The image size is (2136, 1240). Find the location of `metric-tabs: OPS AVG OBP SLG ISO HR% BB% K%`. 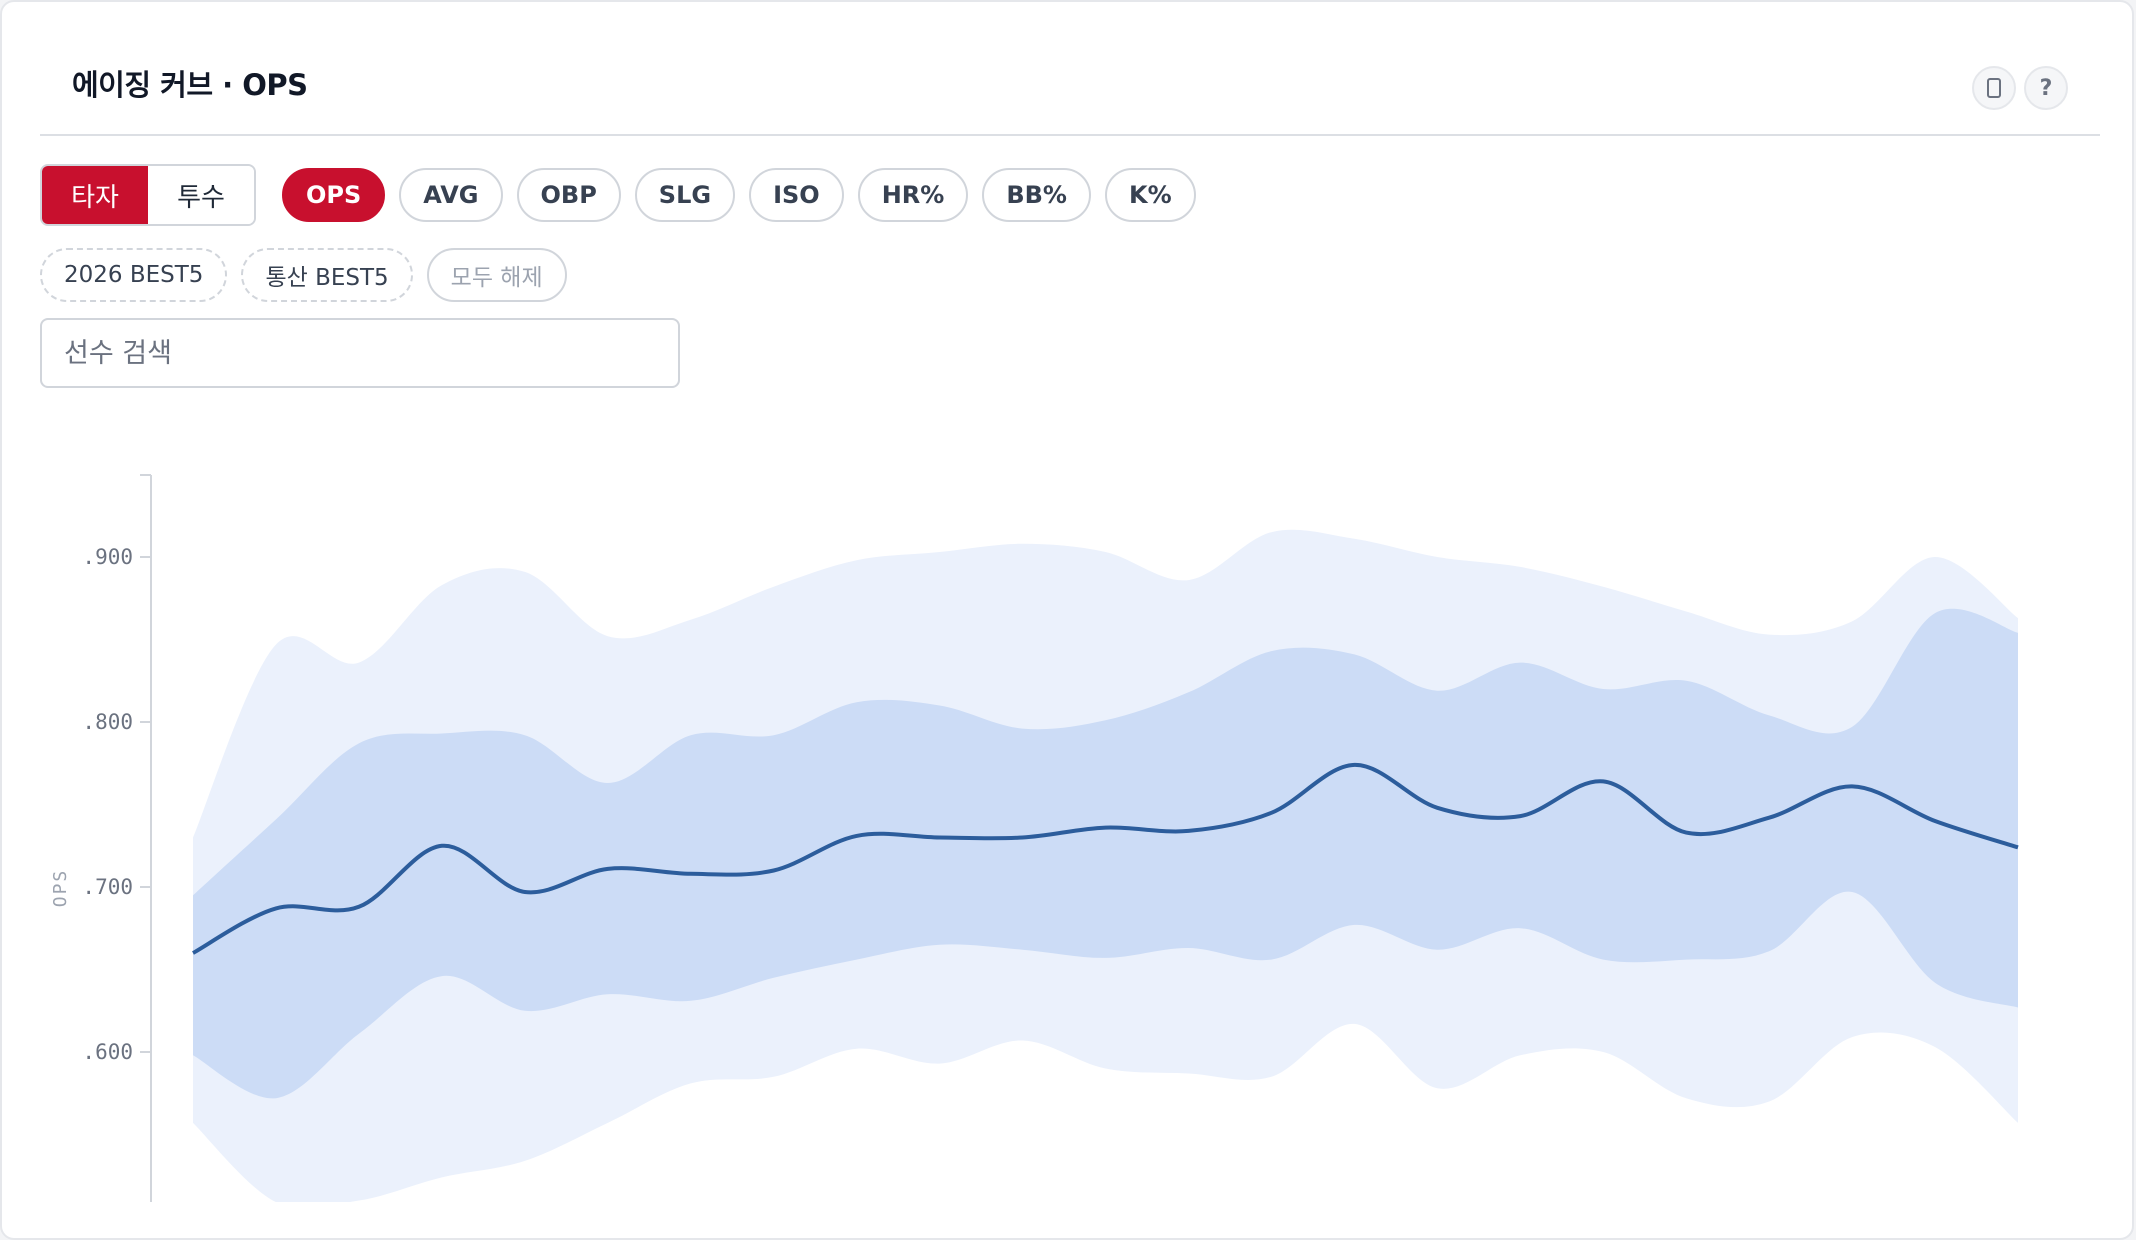

metric-tabs: OPS AVG OBP SLG ISO HR% BB% K% is located at coordinates (739, 195).